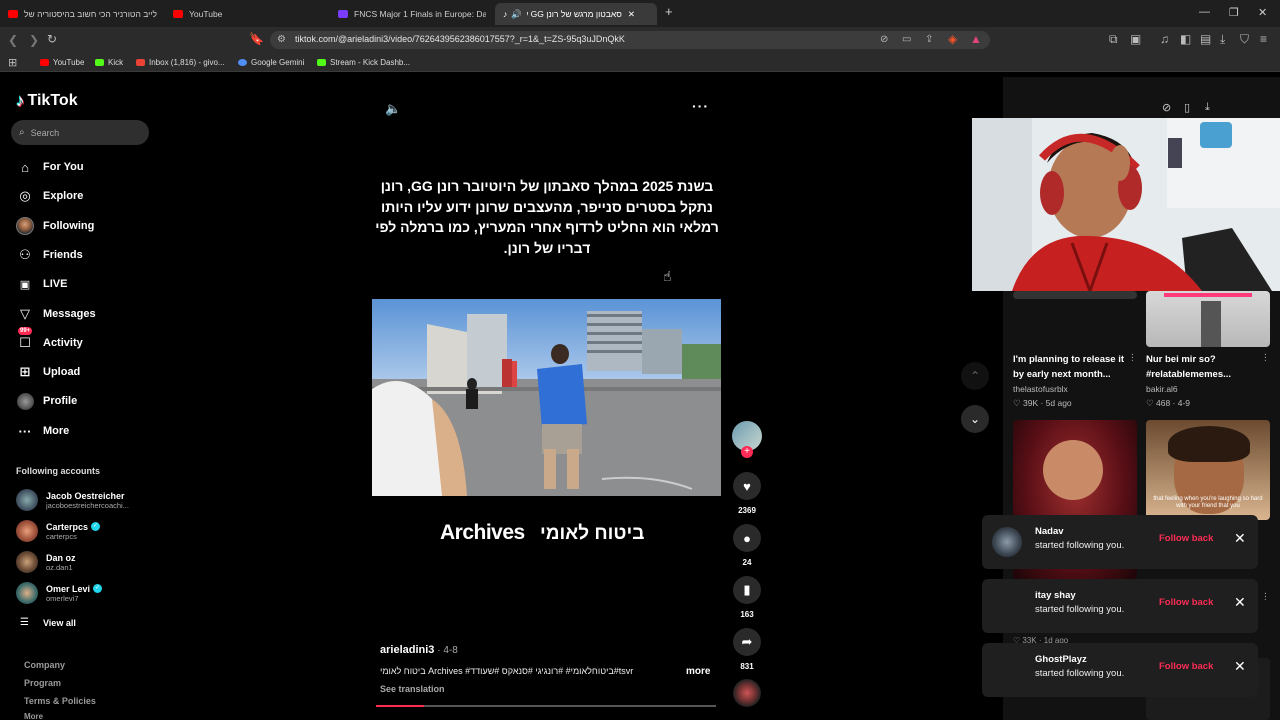 This screenshot has width=1280, height=720. Describe the element at coordinates (25, 195) in the screenshot. I see `compass-icon: ◎` at that location.